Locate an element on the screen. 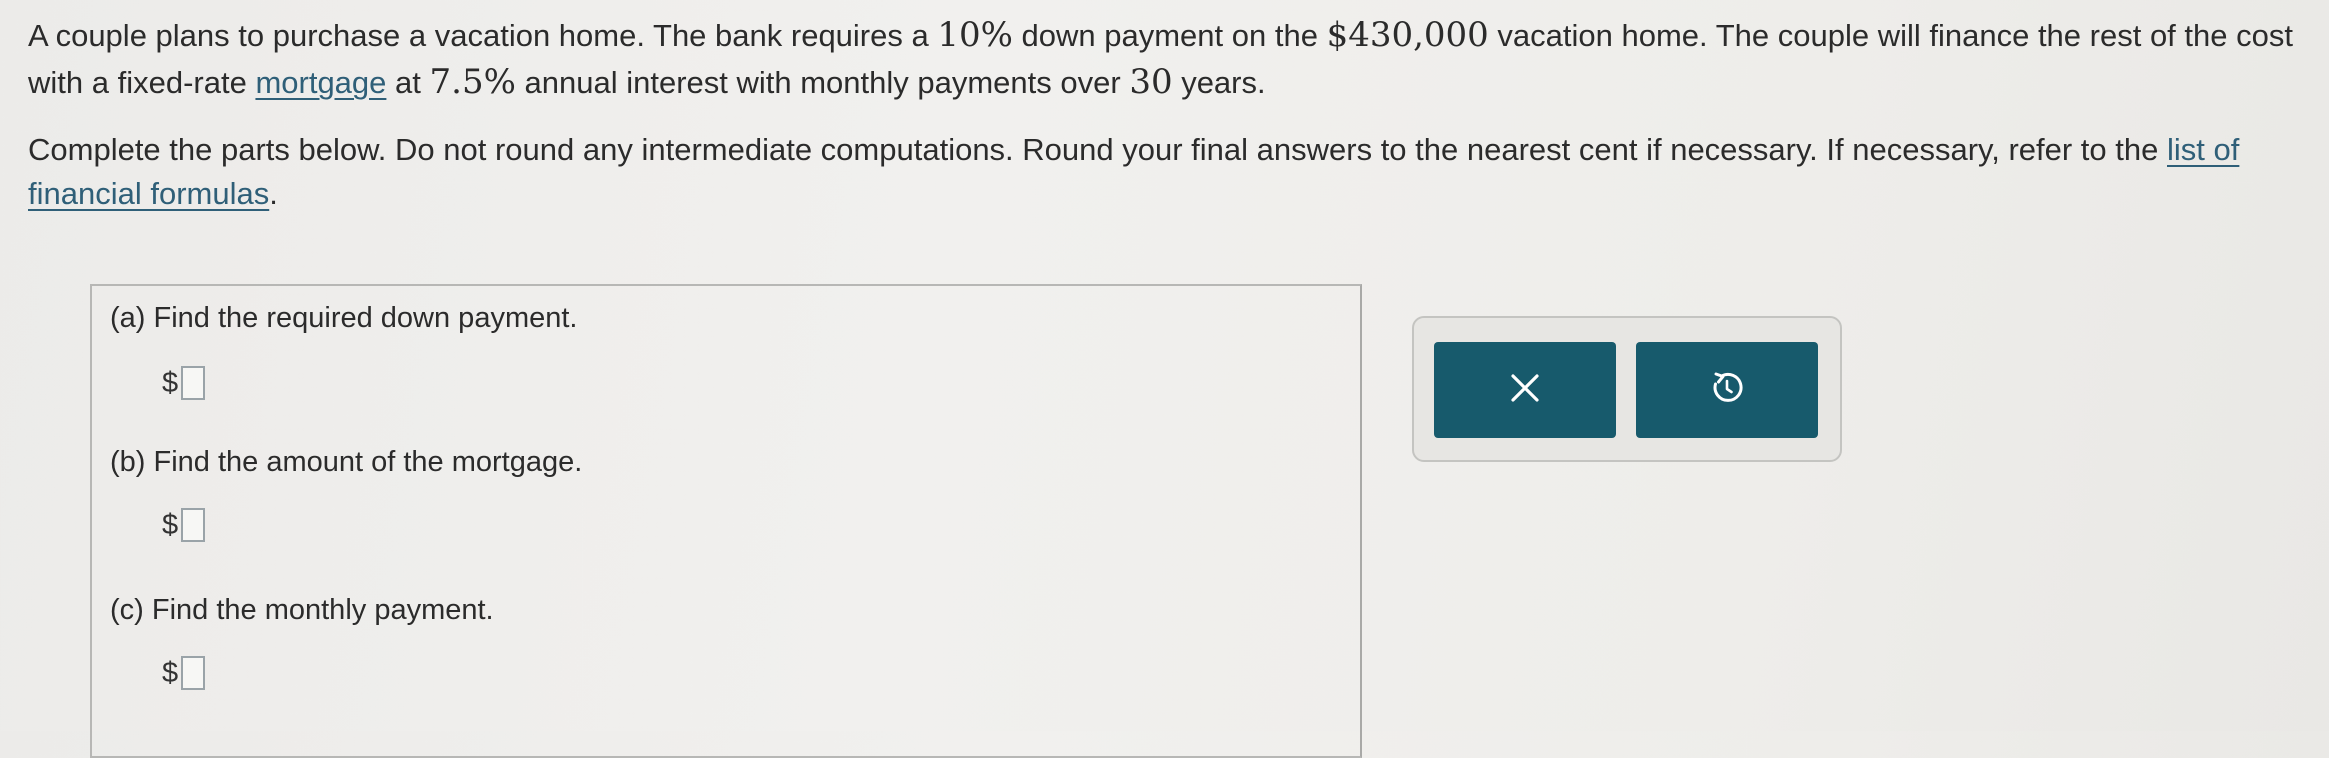 This screenshot has height=758, width=2329. part-a: (a) Find the required down payment. is located at coordinates (343, 318).